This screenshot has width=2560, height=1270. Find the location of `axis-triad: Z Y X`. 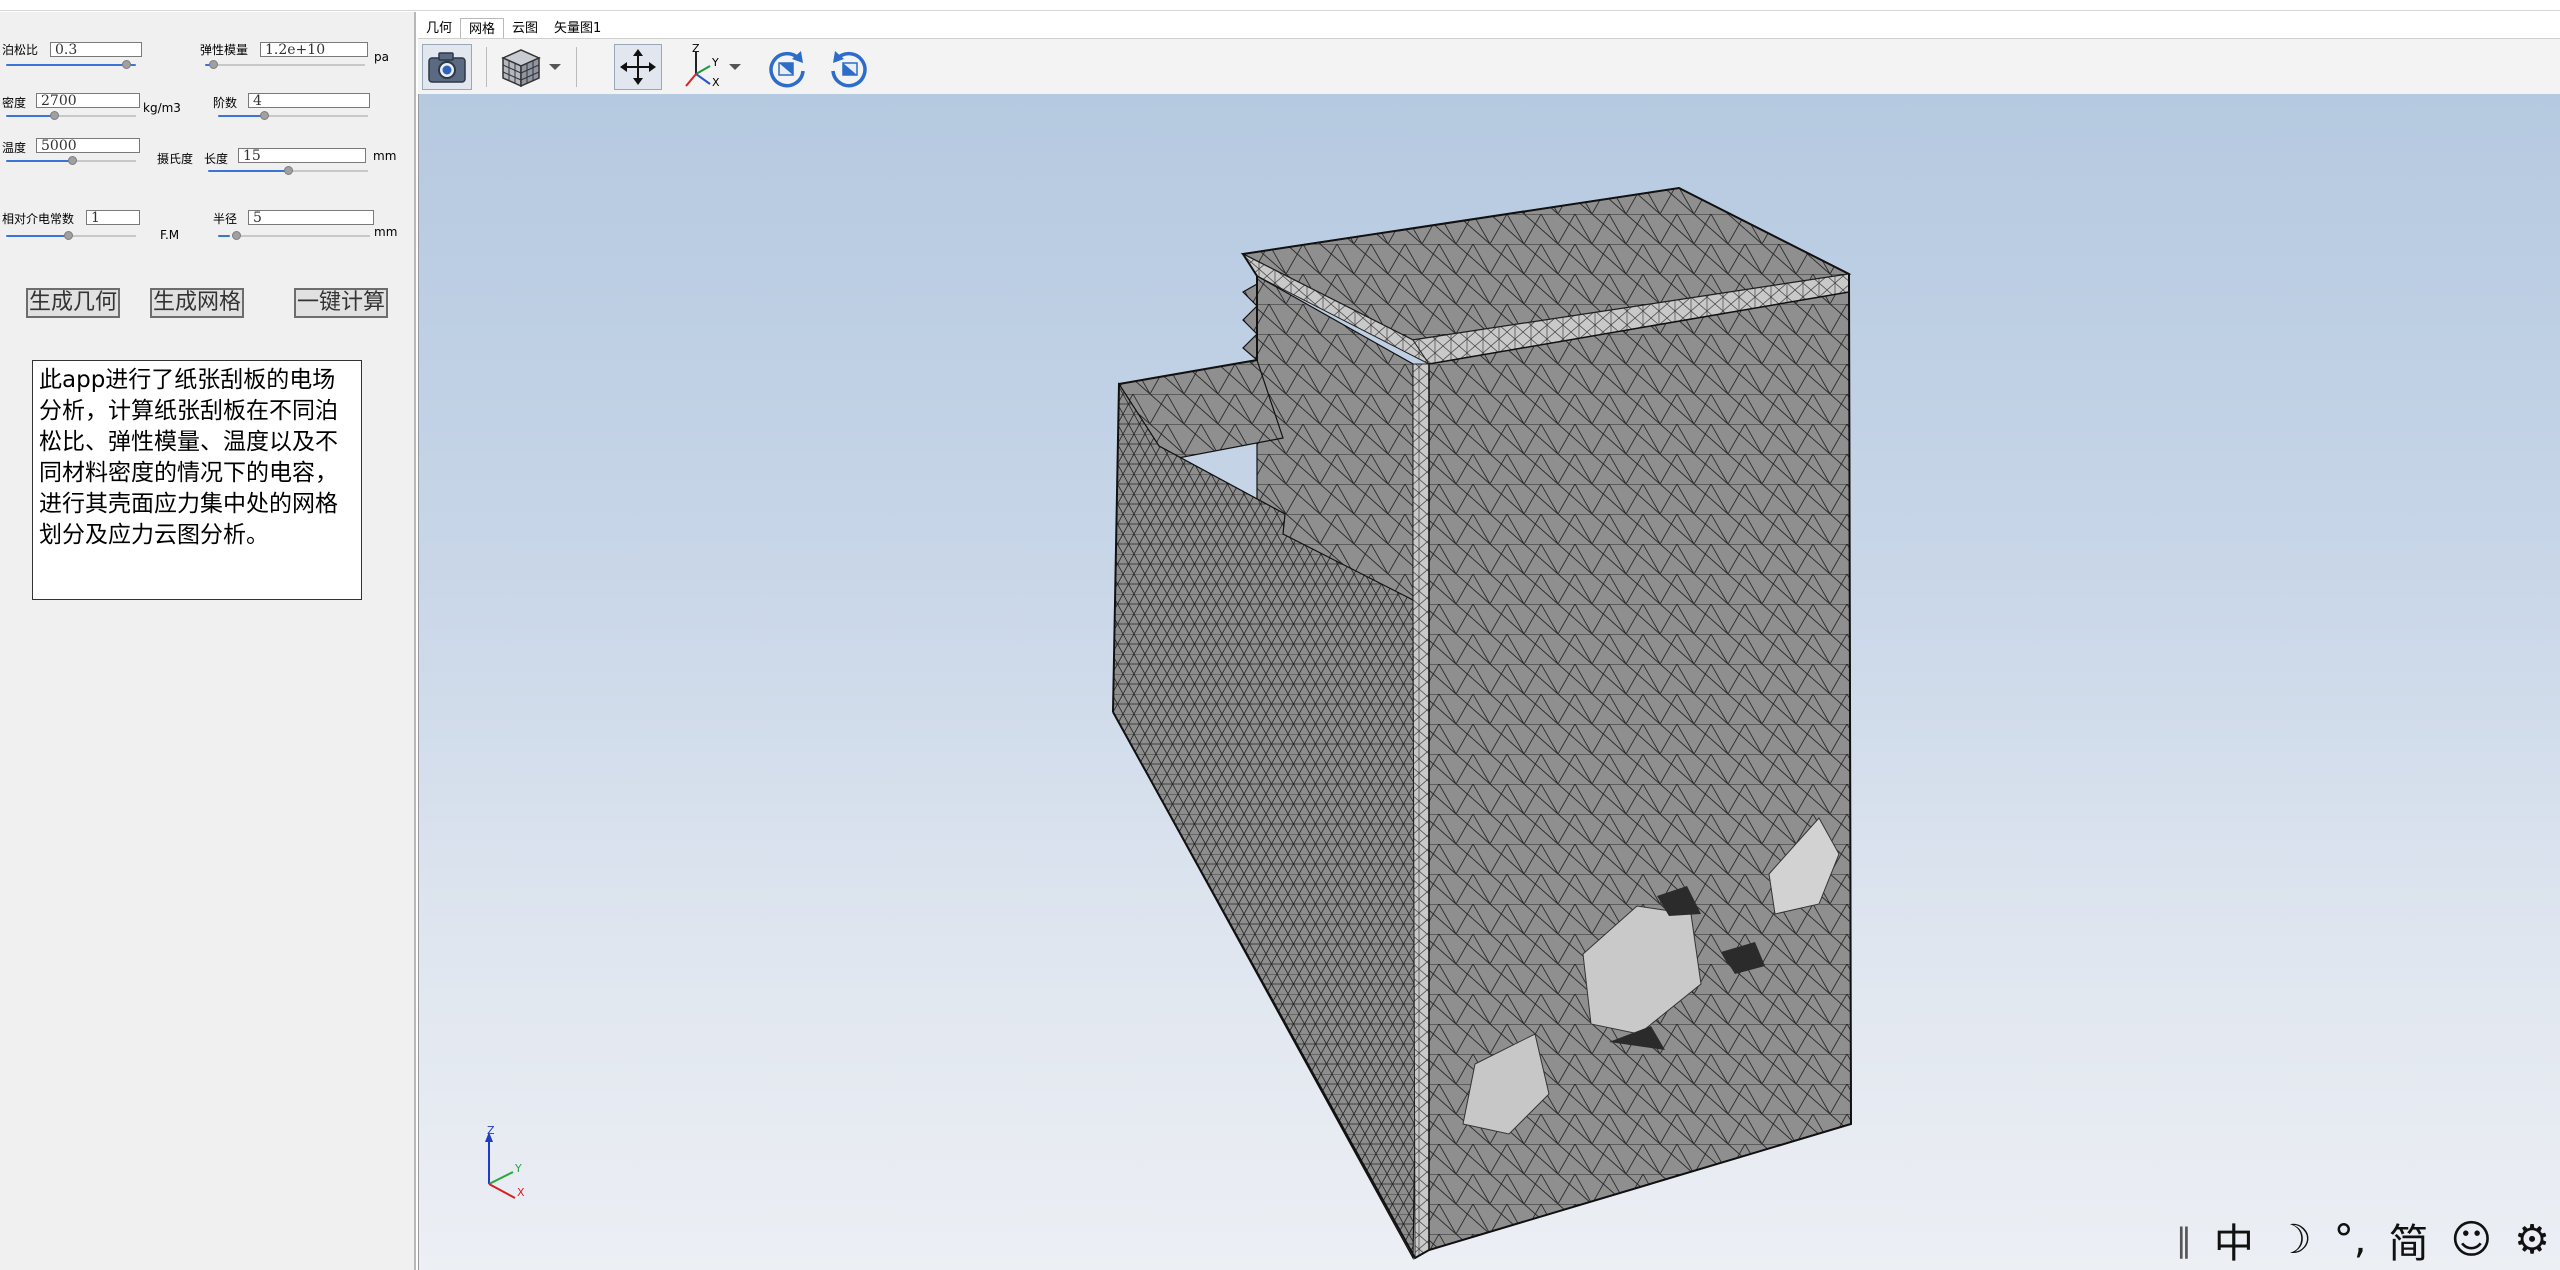

axis-triad: Z Y X is located at coordinates (510, 1164).